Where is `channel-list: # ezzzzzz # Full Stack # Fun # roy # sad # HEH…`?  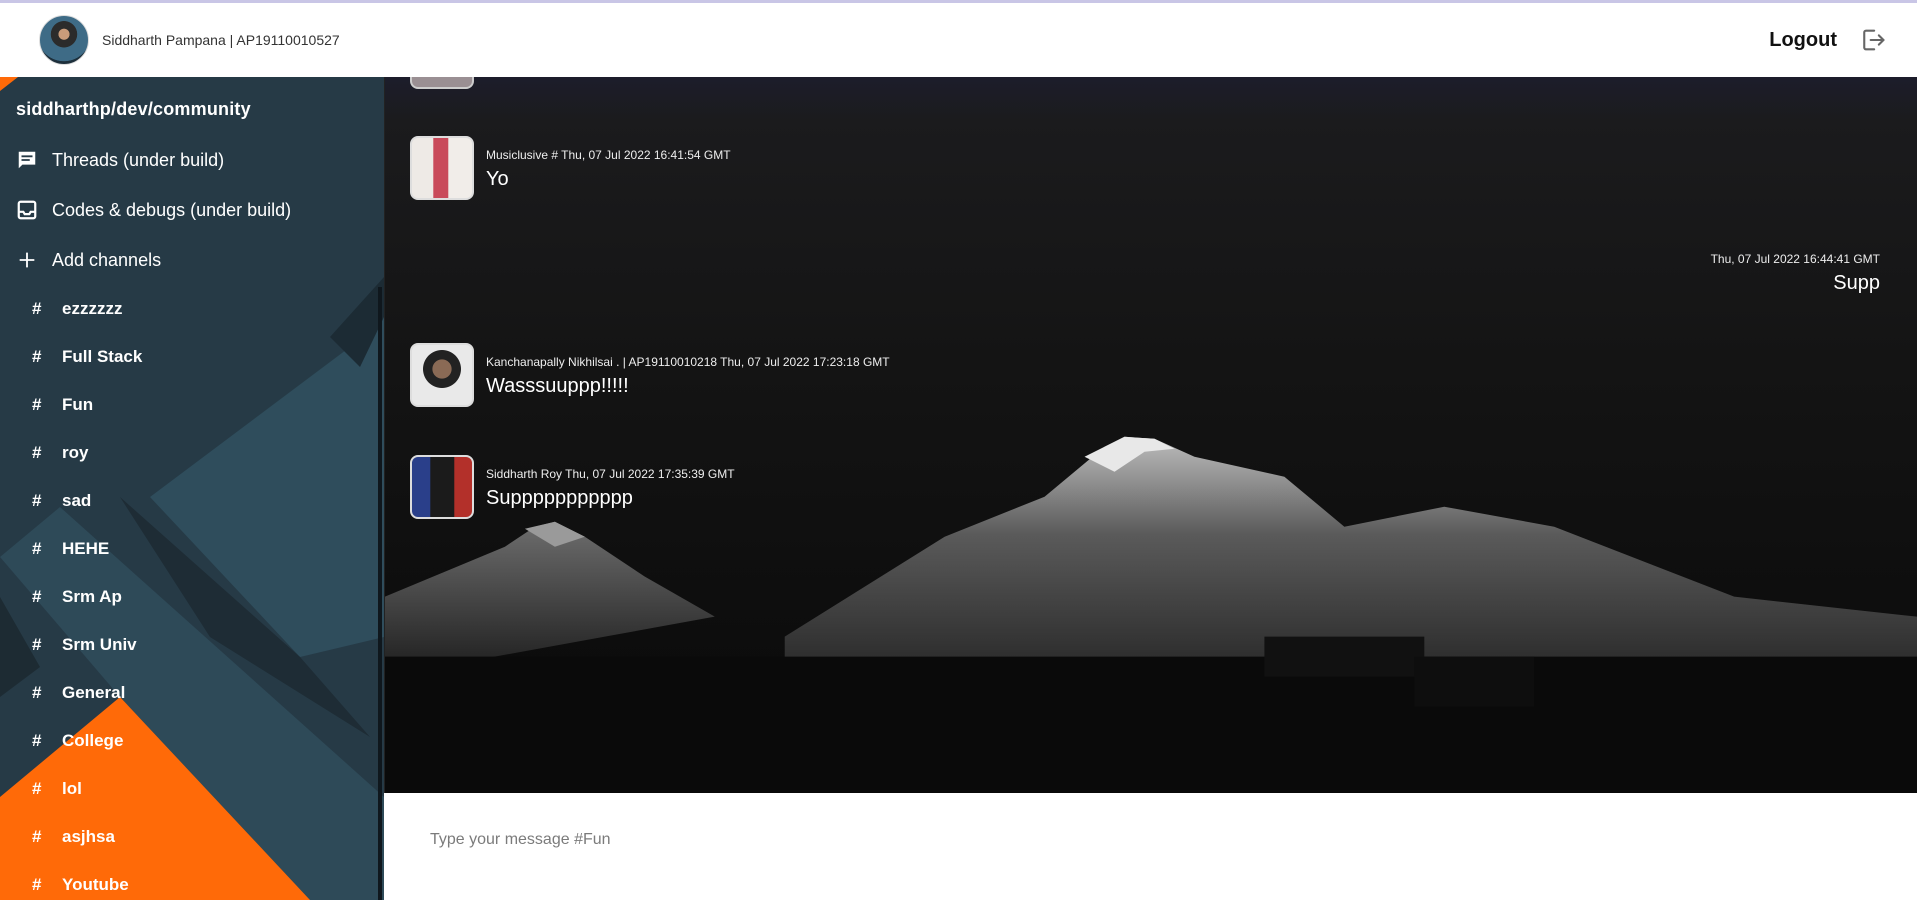 channel-list: # ezzzzzz # Full Stack # Fun # roy # sad # HEH… is located at coordinates (192, 592).